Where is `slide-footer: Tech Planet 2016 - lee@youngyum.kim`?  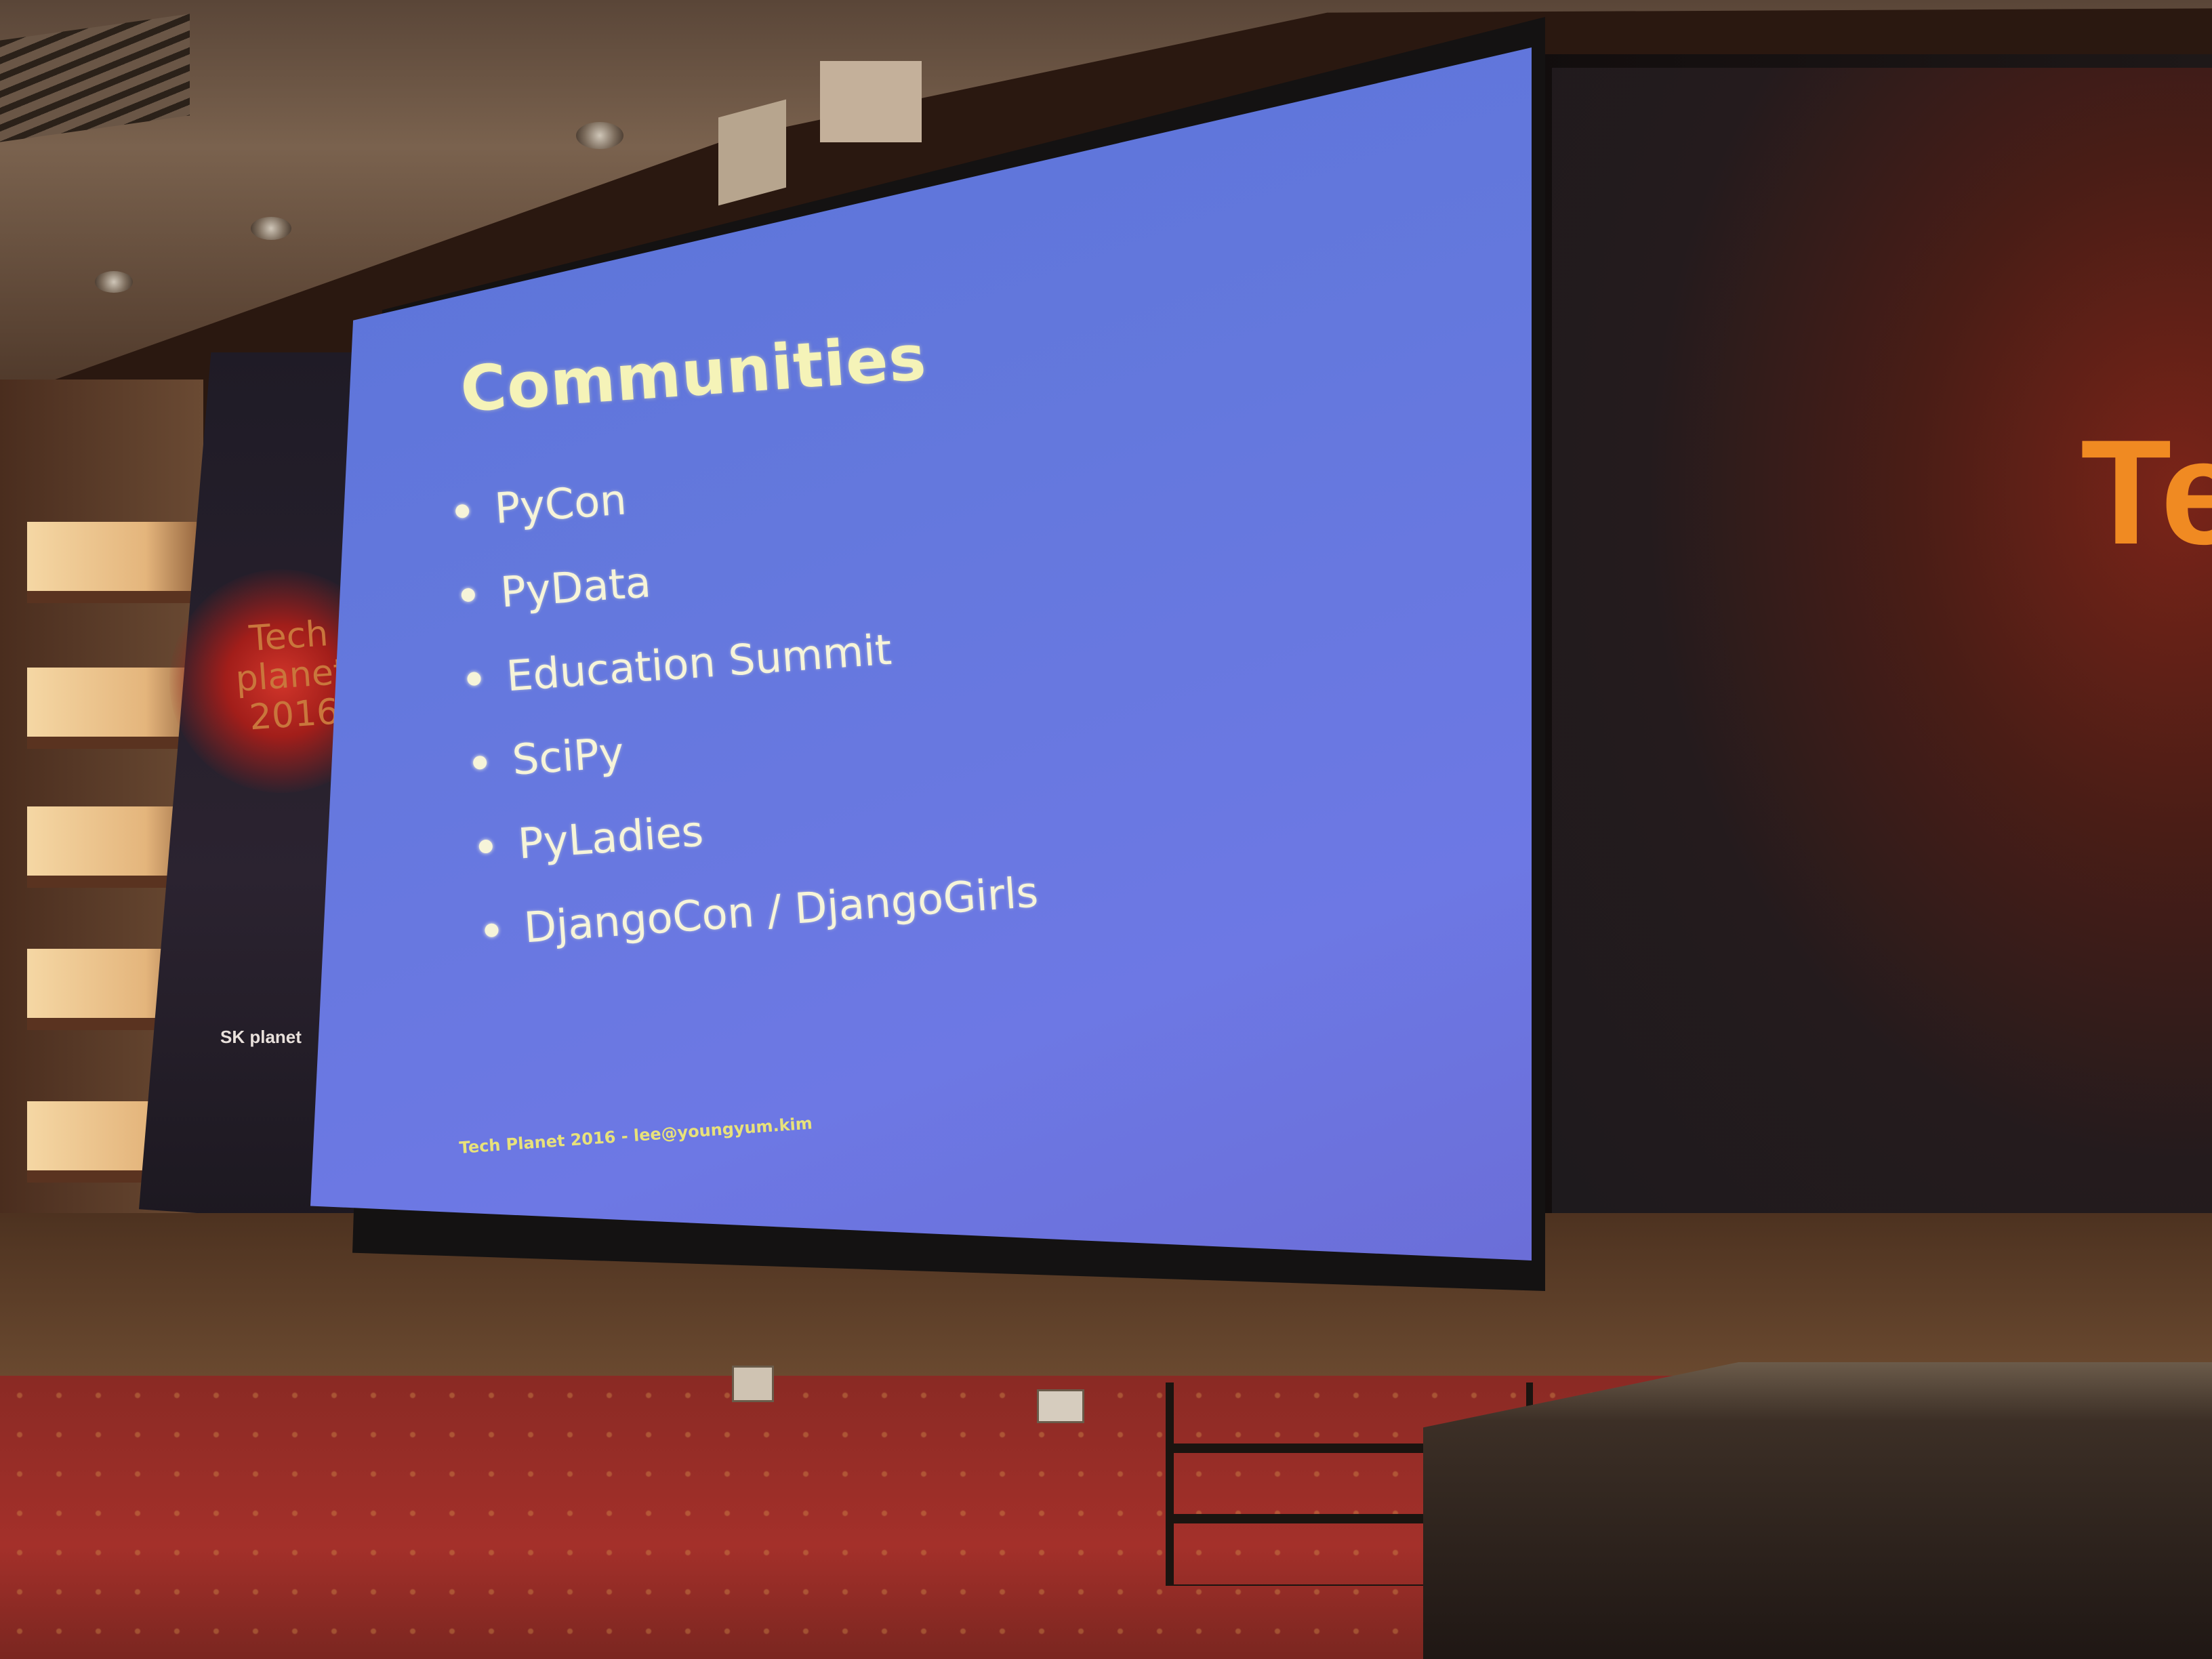
slide-footer: Tech Planet 2016 - lee@youngyum.kim is located at coordinates (635, 1135).